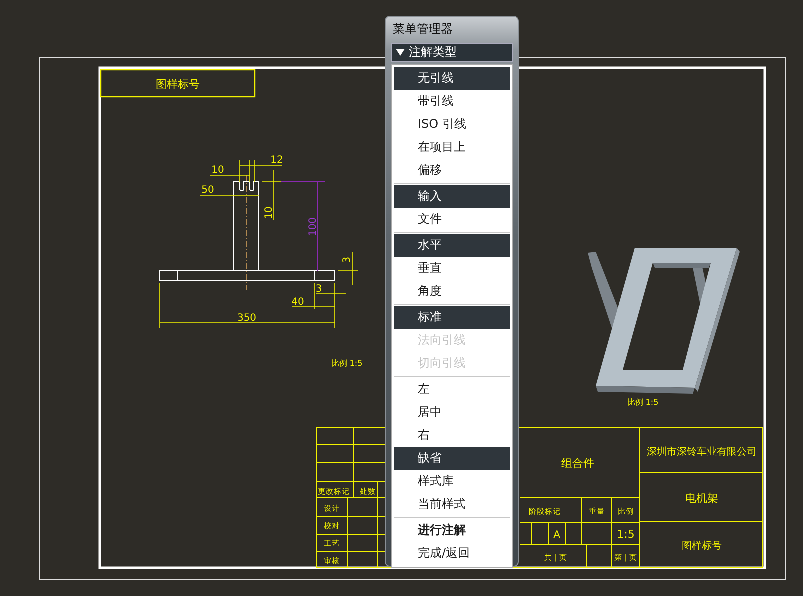 The image size is (803, 596). What do you see at coordinates (626, 534) in the screenshot?
I see `scale-value: 1:5` at bounding box center [626, 534].